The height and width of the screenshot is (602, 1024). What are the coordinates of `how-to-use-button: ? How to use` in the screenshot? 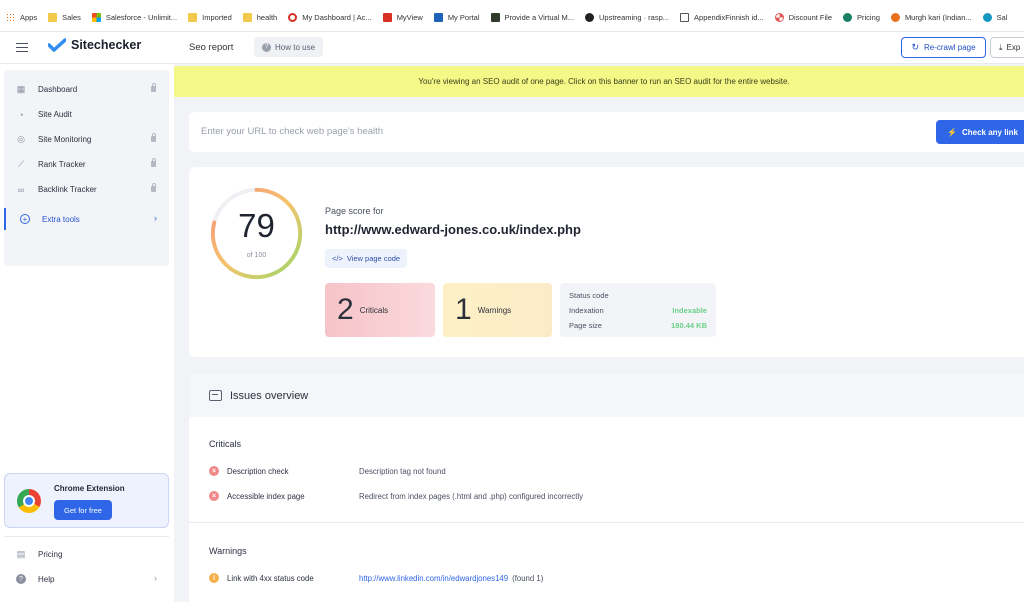 It's located at (289, 47).